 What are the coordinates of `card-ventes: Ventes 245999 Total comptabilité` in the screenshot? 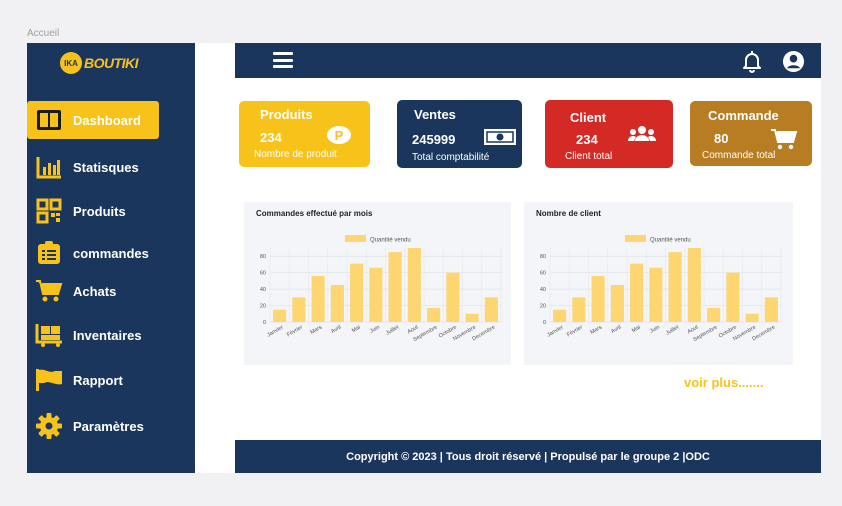 It's located at (459, 134).